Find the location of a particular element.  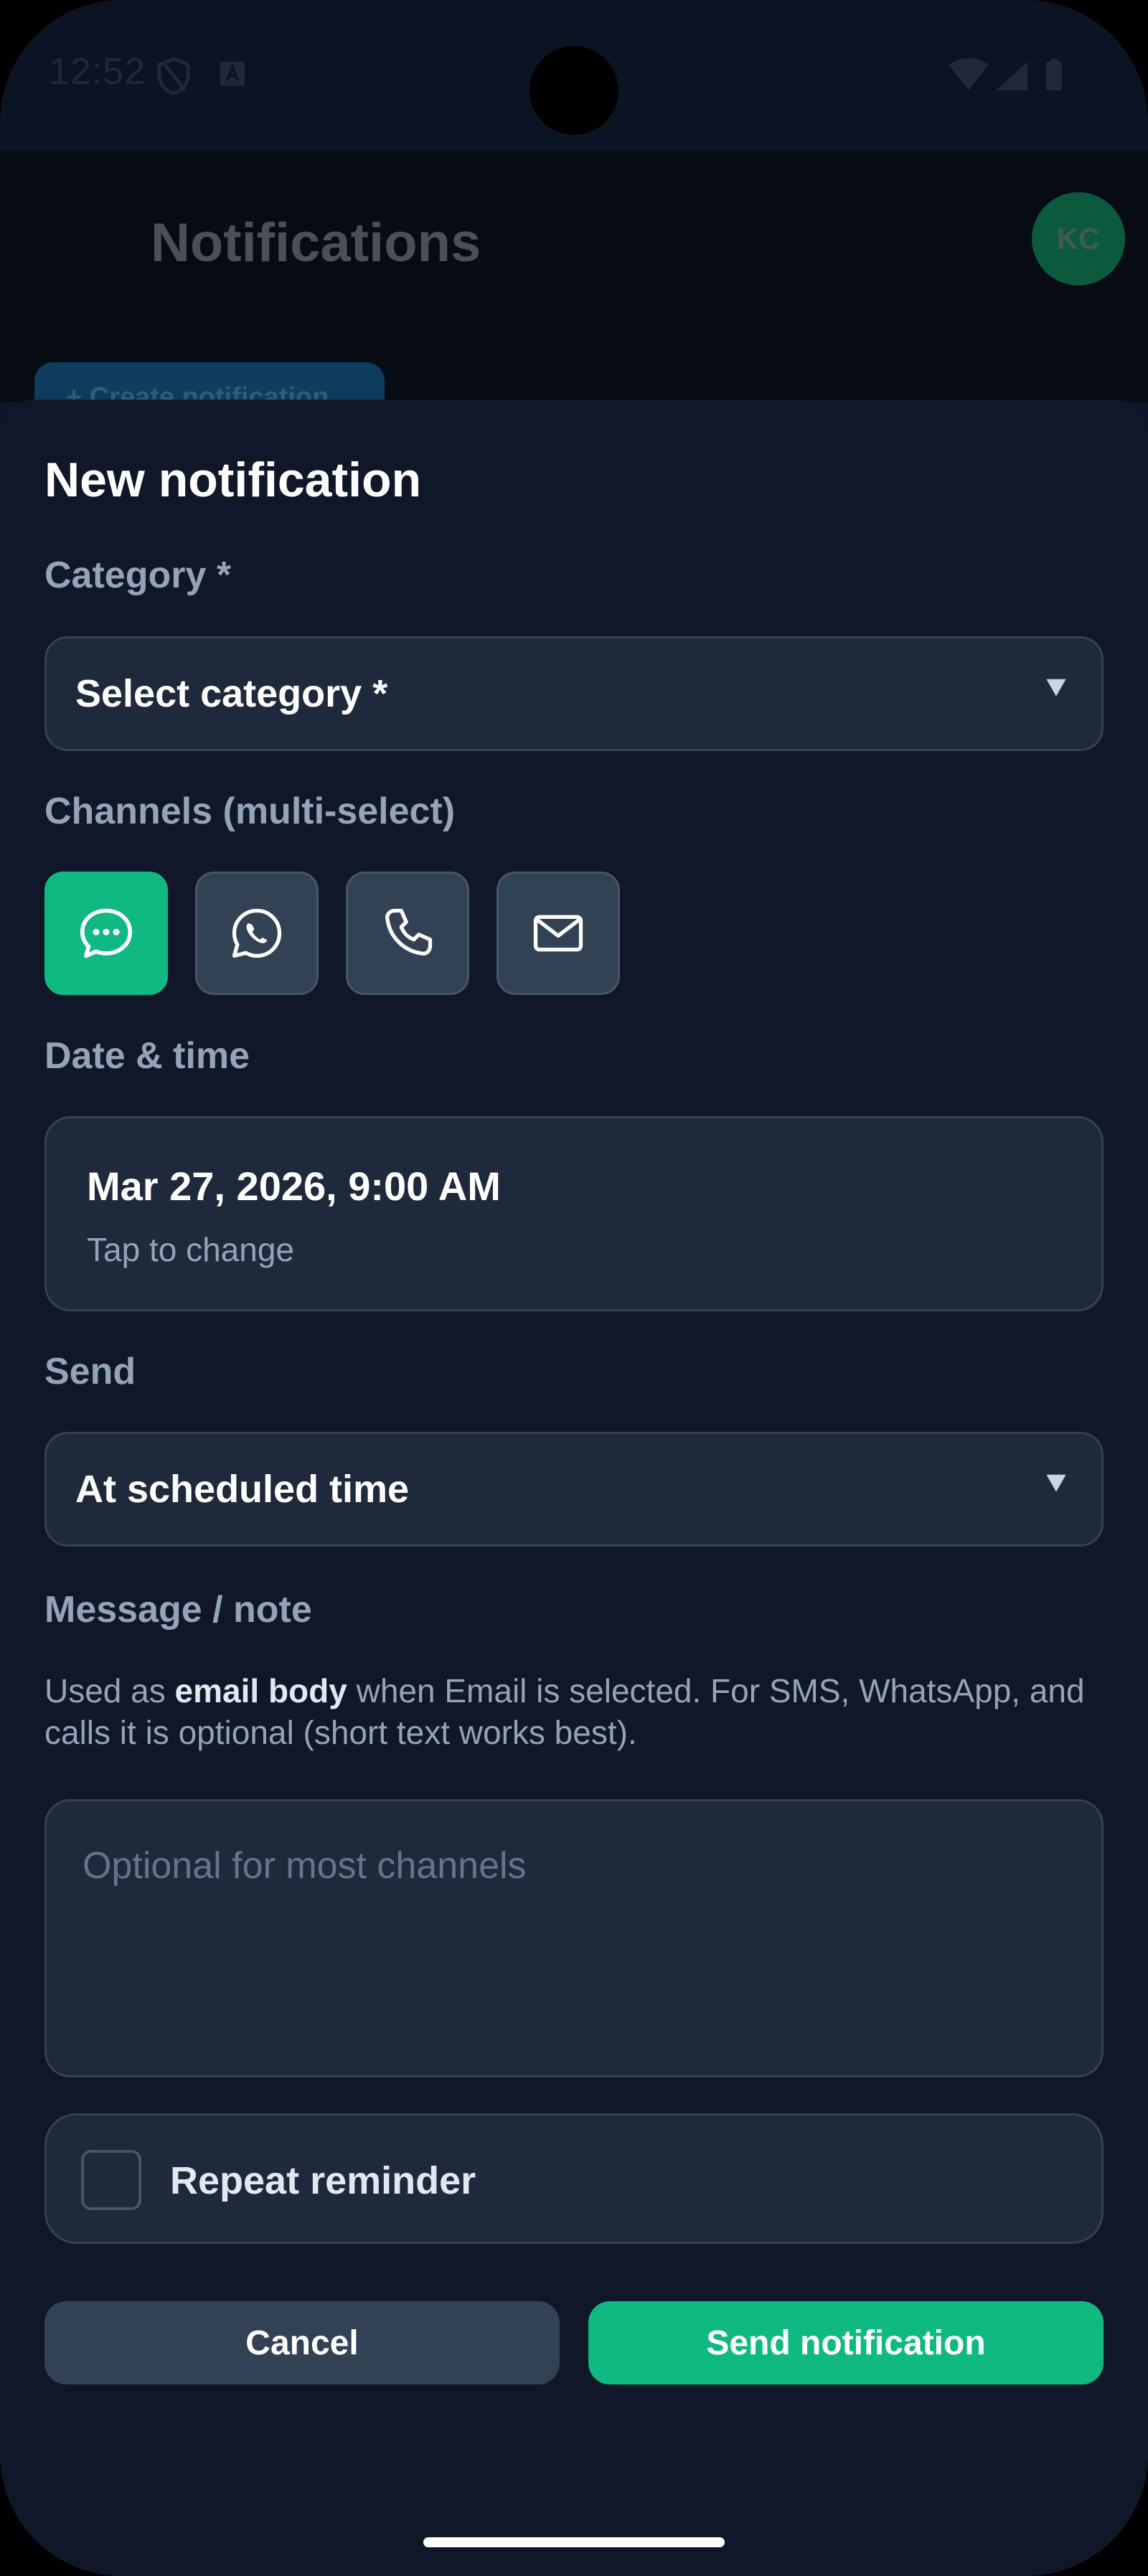

category-select-value: Select category * is located at coordinates (232, 693).